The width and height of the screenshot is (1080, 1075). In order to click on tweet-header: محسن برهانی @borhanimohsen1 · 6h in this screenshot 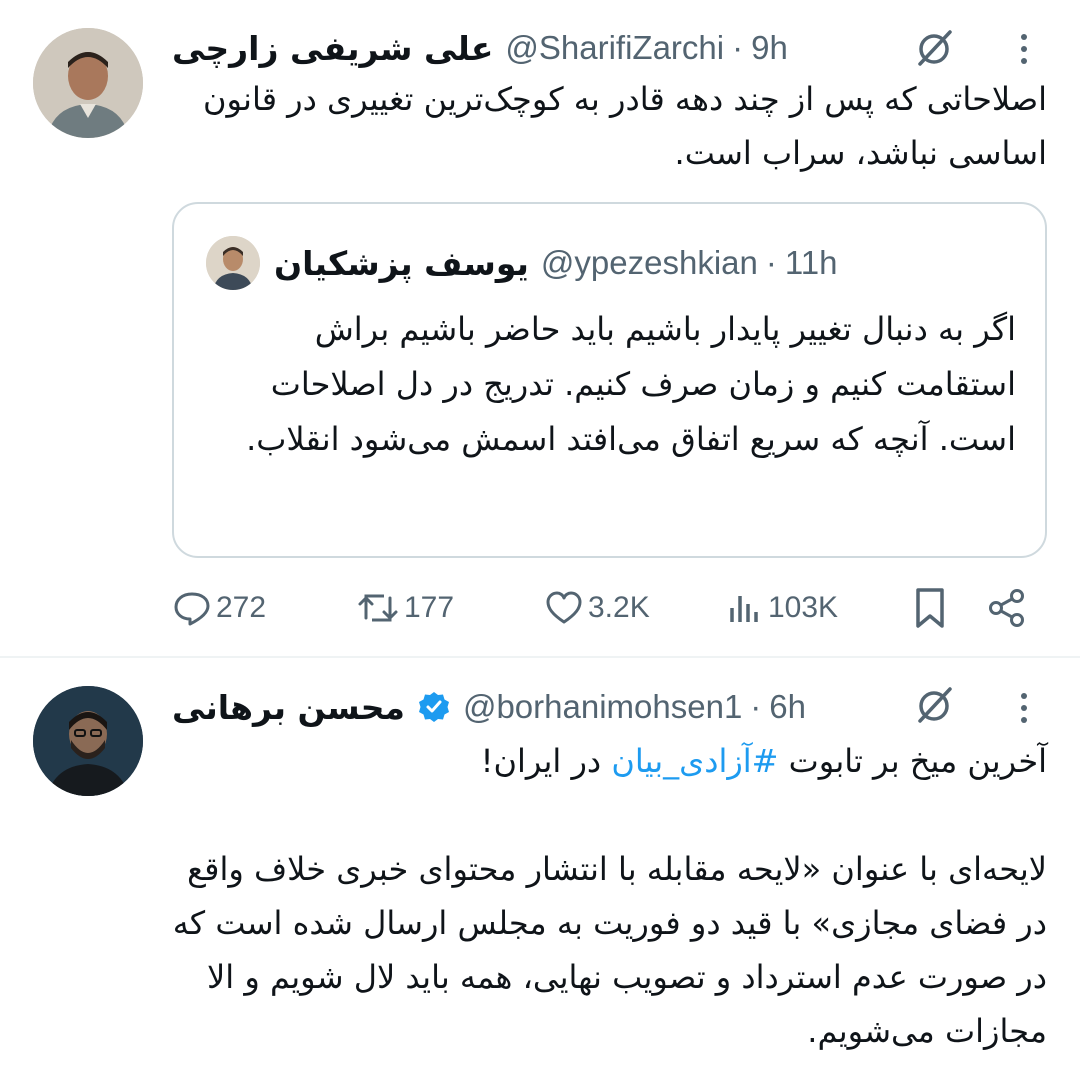, I will do `click(489, 707)`.